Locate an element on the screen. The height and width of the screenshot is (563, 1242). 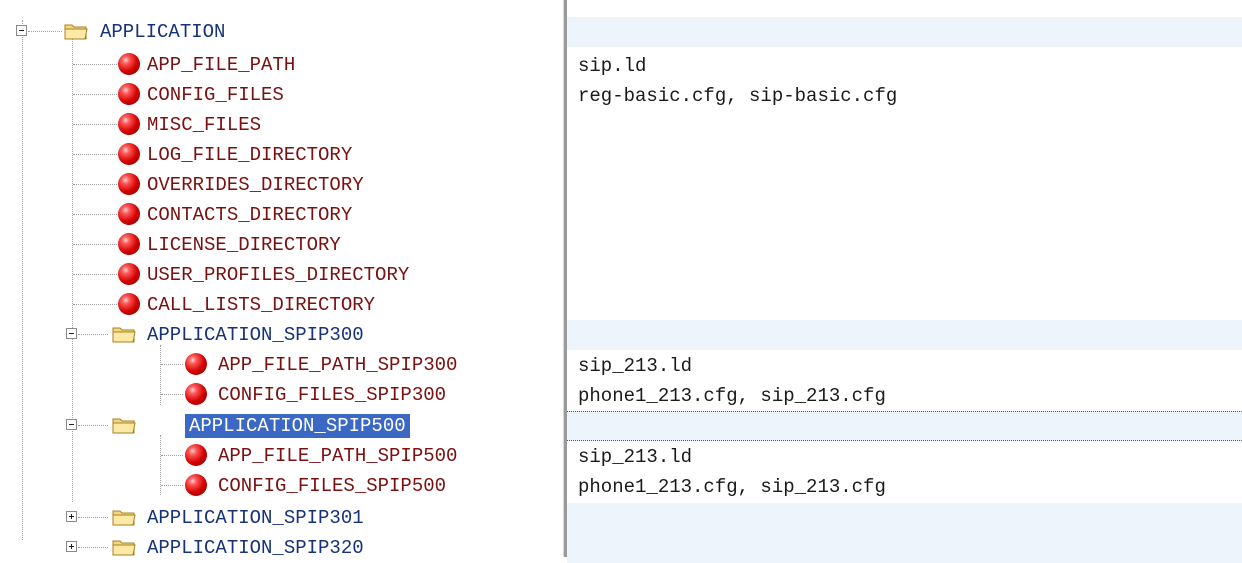
tree-node-param: LICENSE_DIRECTORY is located at coordinates (281, 245).